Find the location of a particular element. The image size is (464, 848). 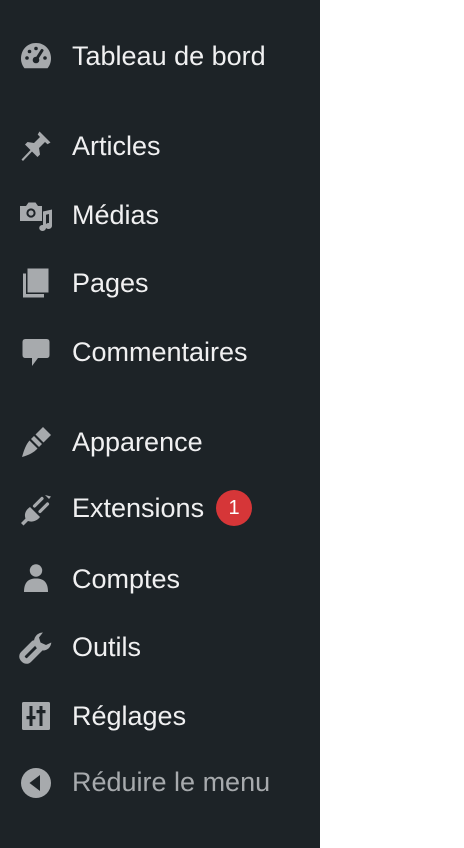

sidebar-item-label: Pages is located at coordinates (110, 283).